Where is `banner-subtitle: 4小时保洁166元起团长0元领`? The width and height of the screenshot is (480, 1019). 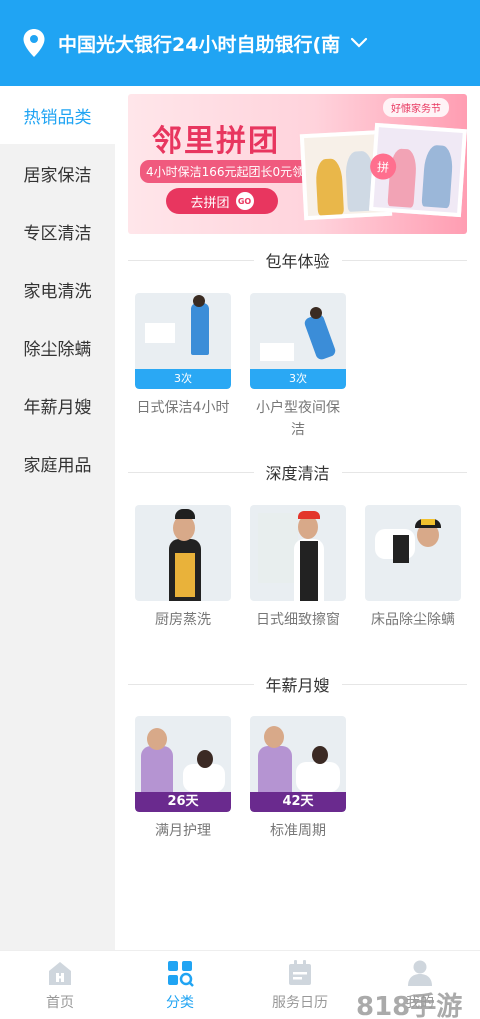 banner-subtitle: 4小时保洁166元起团长0元领 is located at coordinates (225, 171).